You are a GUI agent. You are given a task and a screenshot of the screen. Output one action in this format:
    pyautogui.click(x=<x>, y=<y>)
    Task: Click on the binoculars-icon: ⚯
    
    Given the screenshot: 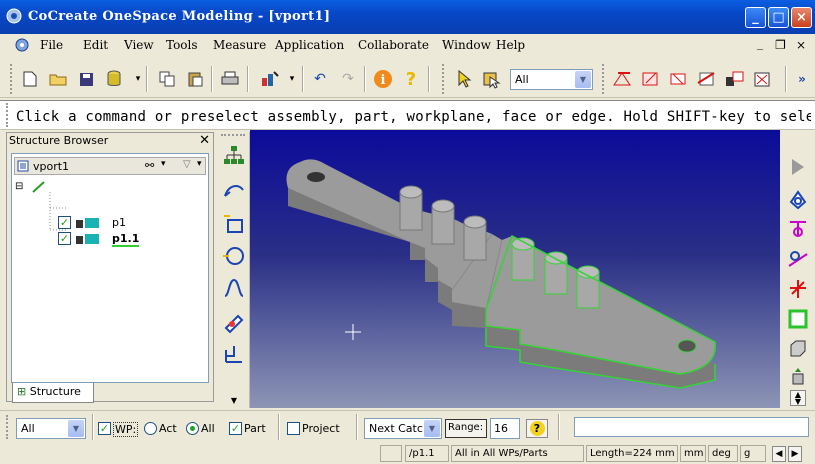 What is the action you would take?
    pyautogui.click(x=149, y=165)
    